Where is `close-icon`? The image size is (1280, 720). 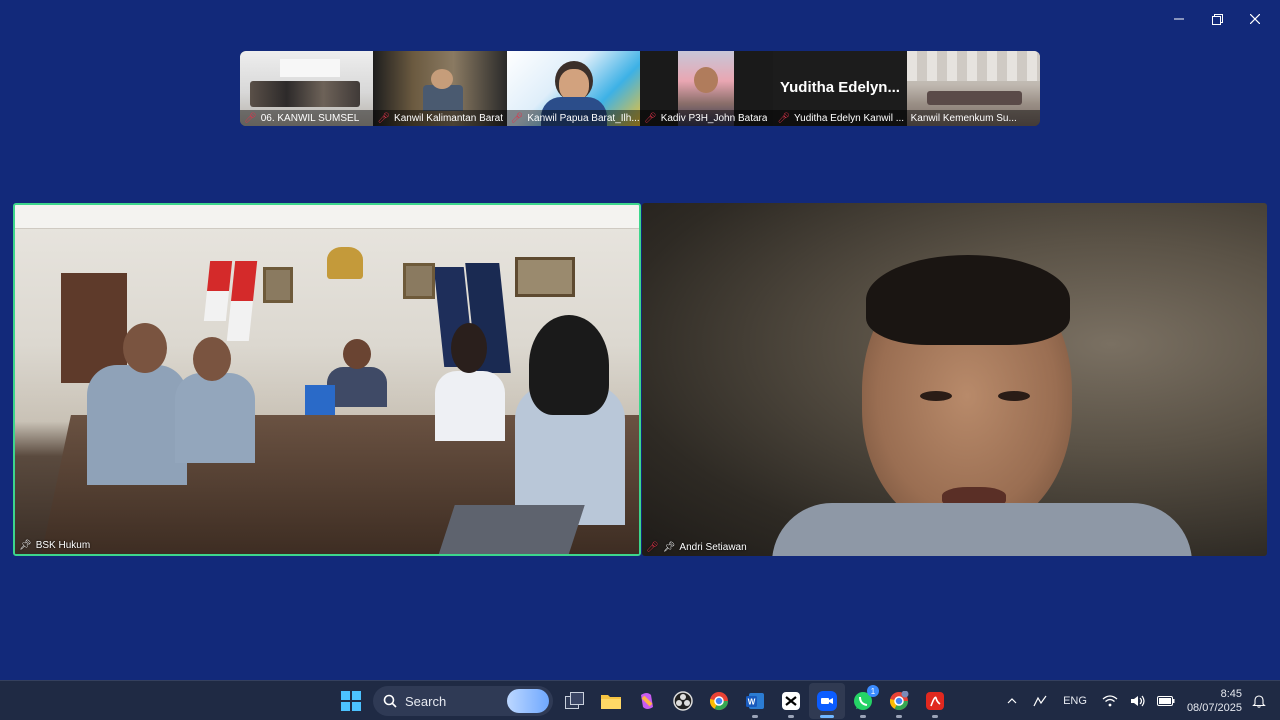
close-icon is located at coordinates (1255, 19).